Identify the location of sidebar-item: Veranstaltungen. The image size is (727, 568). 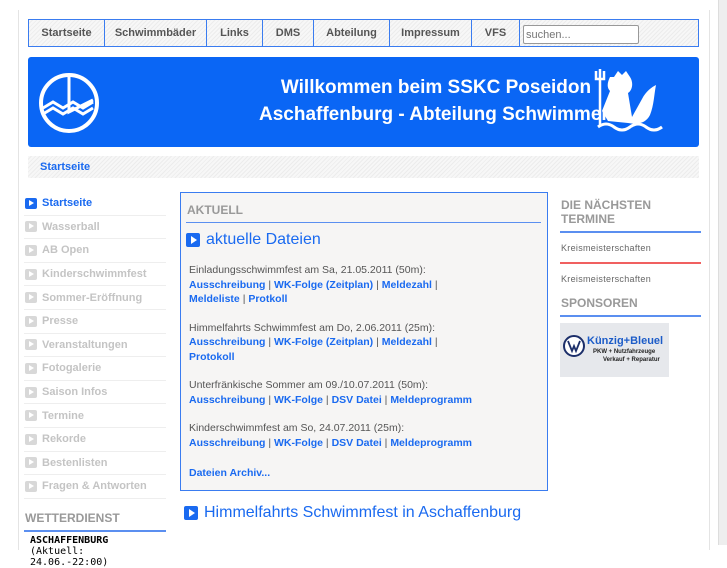
(95, 346).